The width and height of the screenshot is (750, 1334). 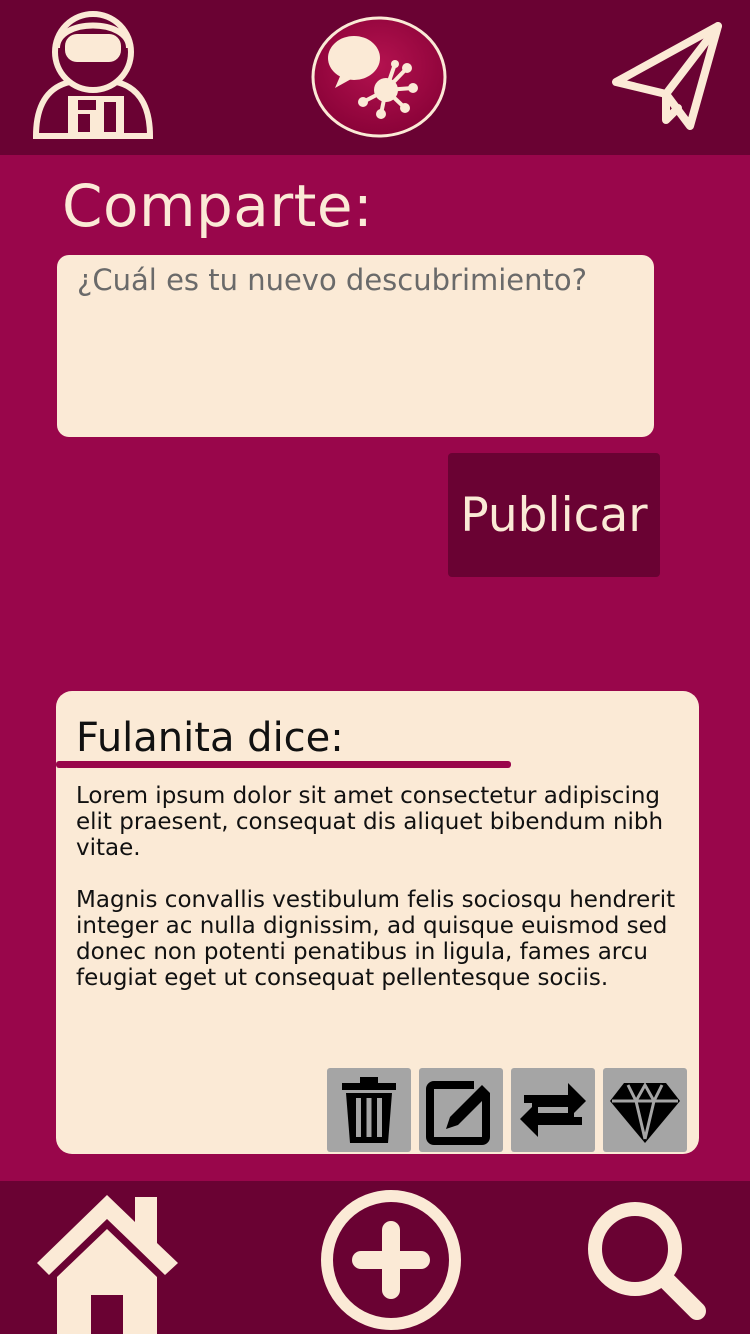 What do you see at coordinates (391, 1260) in the screenshot?
I see `add-icon` at bounding box center [391, 1260].